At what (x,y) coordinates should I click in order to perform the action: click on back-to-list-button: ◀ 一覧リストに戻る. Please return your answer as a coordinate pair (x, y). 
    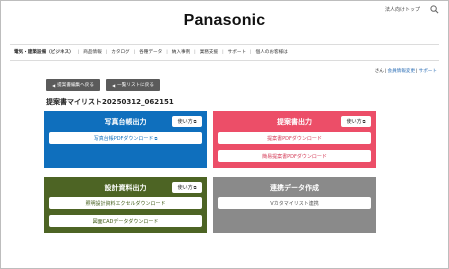
    Looking at the image, I should click on (133, 85).